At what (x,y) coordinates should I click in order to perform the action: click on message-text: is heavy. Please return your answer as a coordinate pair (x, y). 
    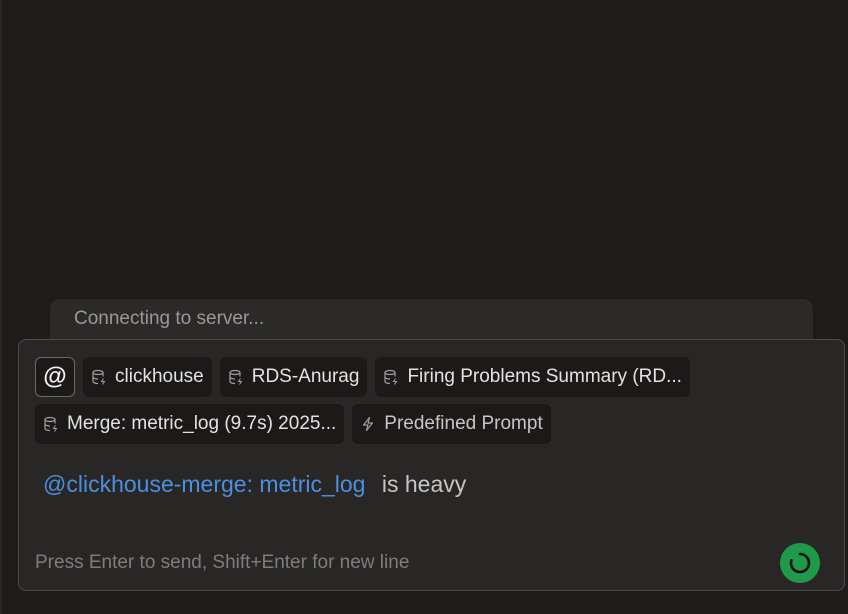
    Looking at the image, I should click on (424, 484).